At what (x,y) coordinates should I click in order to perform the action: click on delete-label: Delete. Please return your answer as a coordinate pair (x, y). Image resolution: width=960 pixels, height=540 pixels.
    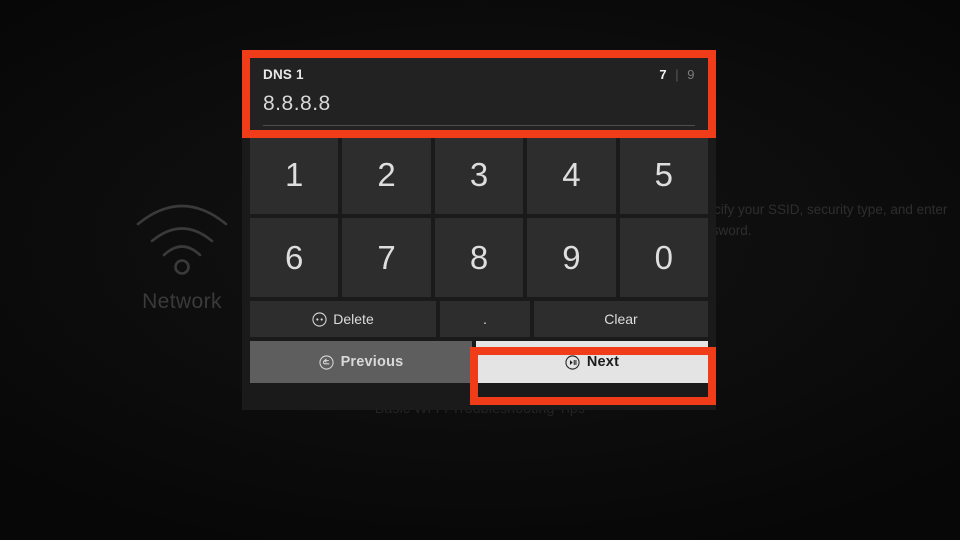
    Looking at the image, I should click on (353, 319).